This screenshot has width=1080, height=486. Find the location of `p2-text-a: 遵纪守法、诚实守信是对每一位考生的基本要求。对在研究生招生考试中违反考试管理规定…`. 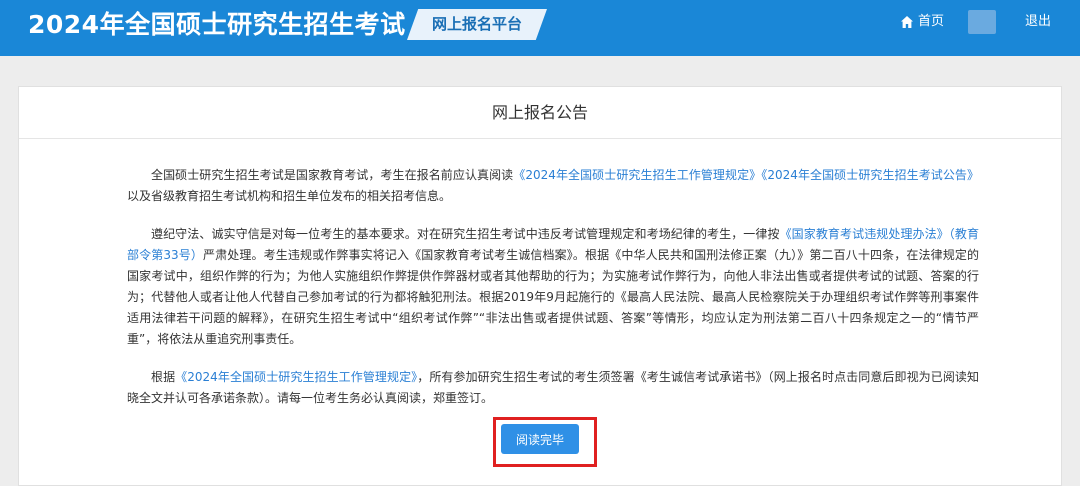

p2-text-a: 遵纪守法、诚实守信是对每一位考生的基本要求。对在研究生招生考试中违反考试管理规定… is located at coordinates (465, 234).